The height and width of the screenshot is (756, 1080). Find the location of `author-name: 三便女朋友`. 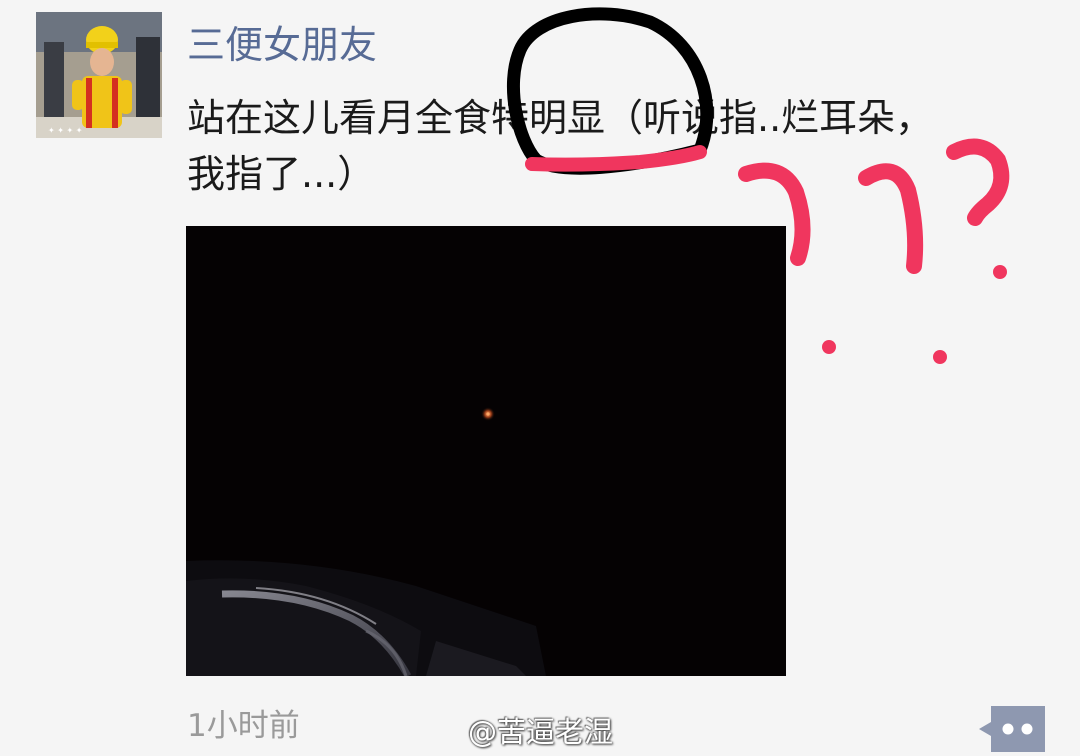

author-name: 三便女朋友 is located at coordinates (282, 45).